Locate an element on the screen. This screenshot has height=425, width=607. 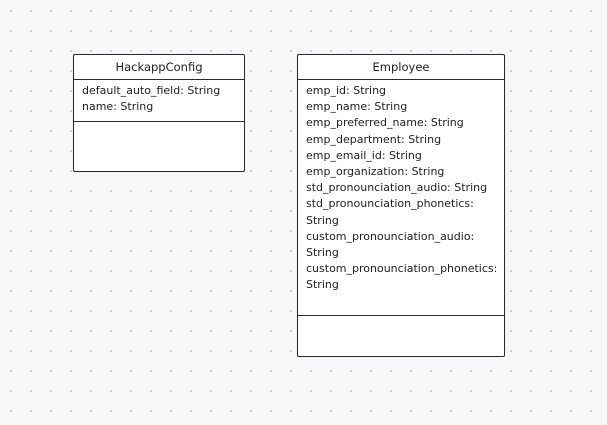
attribute: emp_department: String is located at coordinates (374, 139).